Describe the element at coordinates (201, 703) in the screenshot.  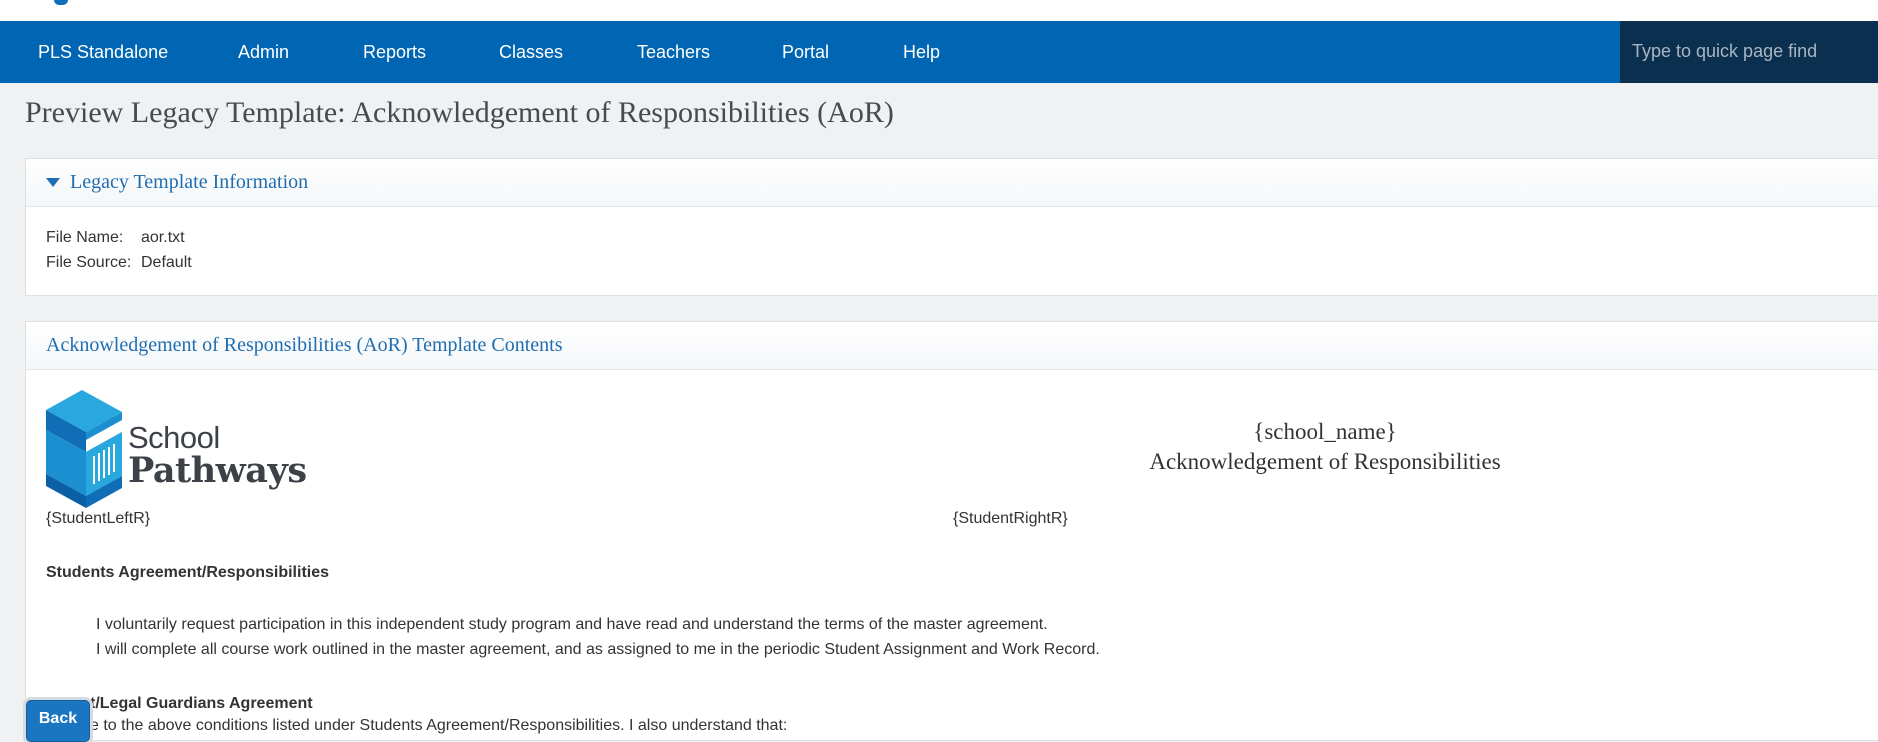
I see `guardians-agreement-heading: t/Legal Guardians Agreement` at that location.